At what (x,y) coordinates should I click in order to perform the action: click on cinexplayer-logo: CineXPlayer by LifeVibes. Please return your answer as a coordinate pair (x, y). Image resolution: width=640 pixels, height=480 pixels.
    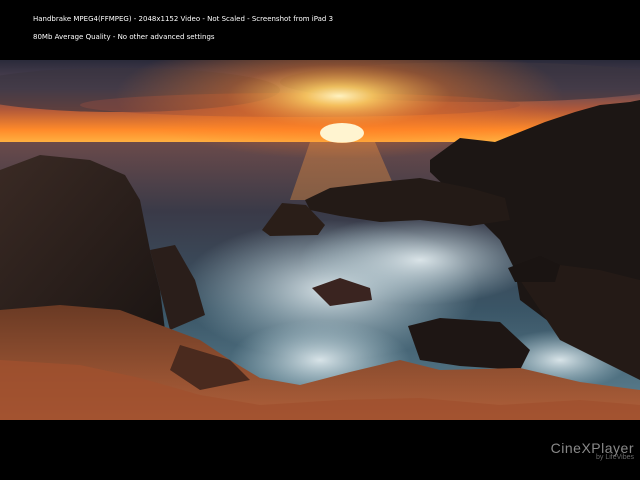
    Looking at the image, I should click on (592, 450).